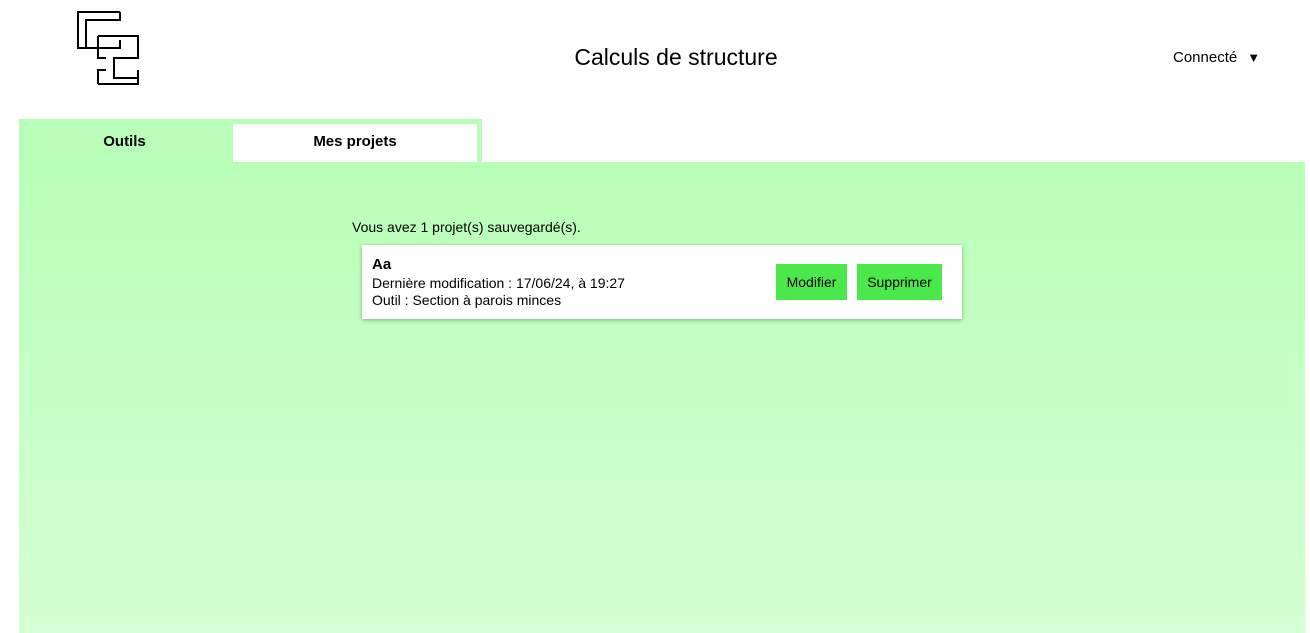 The height and width of the screenshot is (633, 1310). I want to click on caret-down-icon: ▼, so click(1254, 57).